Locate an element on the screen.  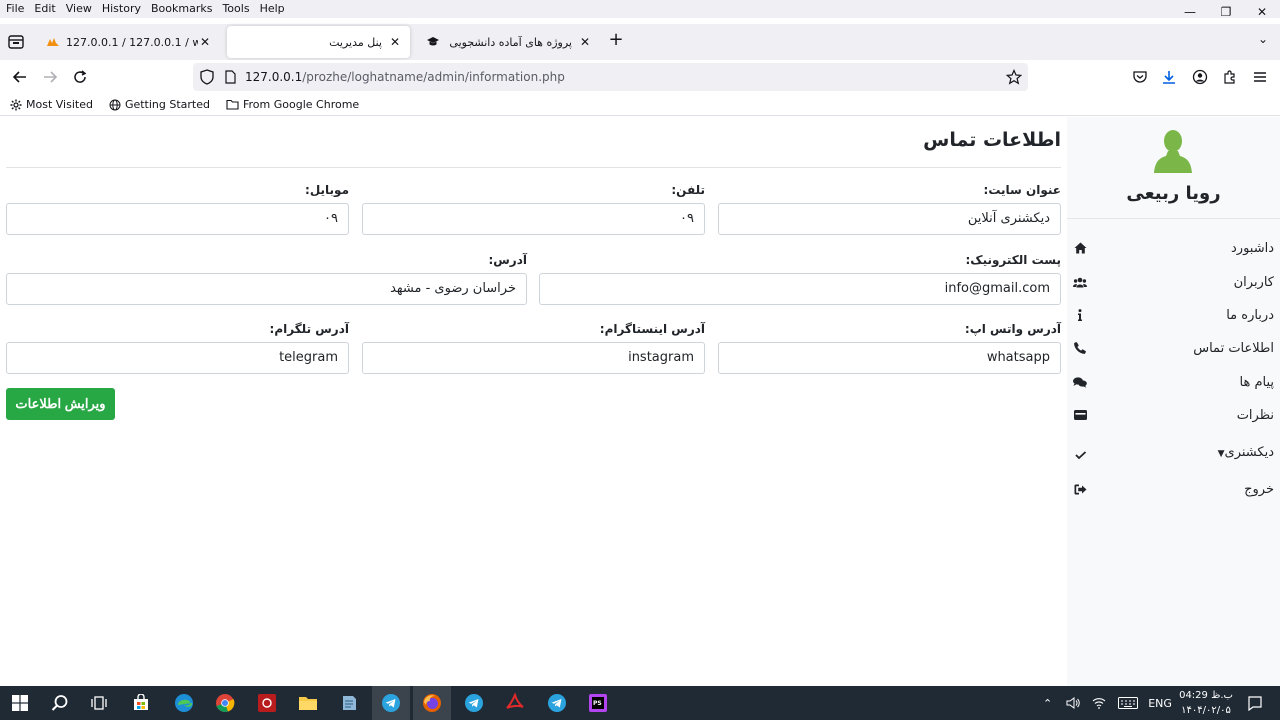
tab-list-icon is located at coordinates (16, 42).